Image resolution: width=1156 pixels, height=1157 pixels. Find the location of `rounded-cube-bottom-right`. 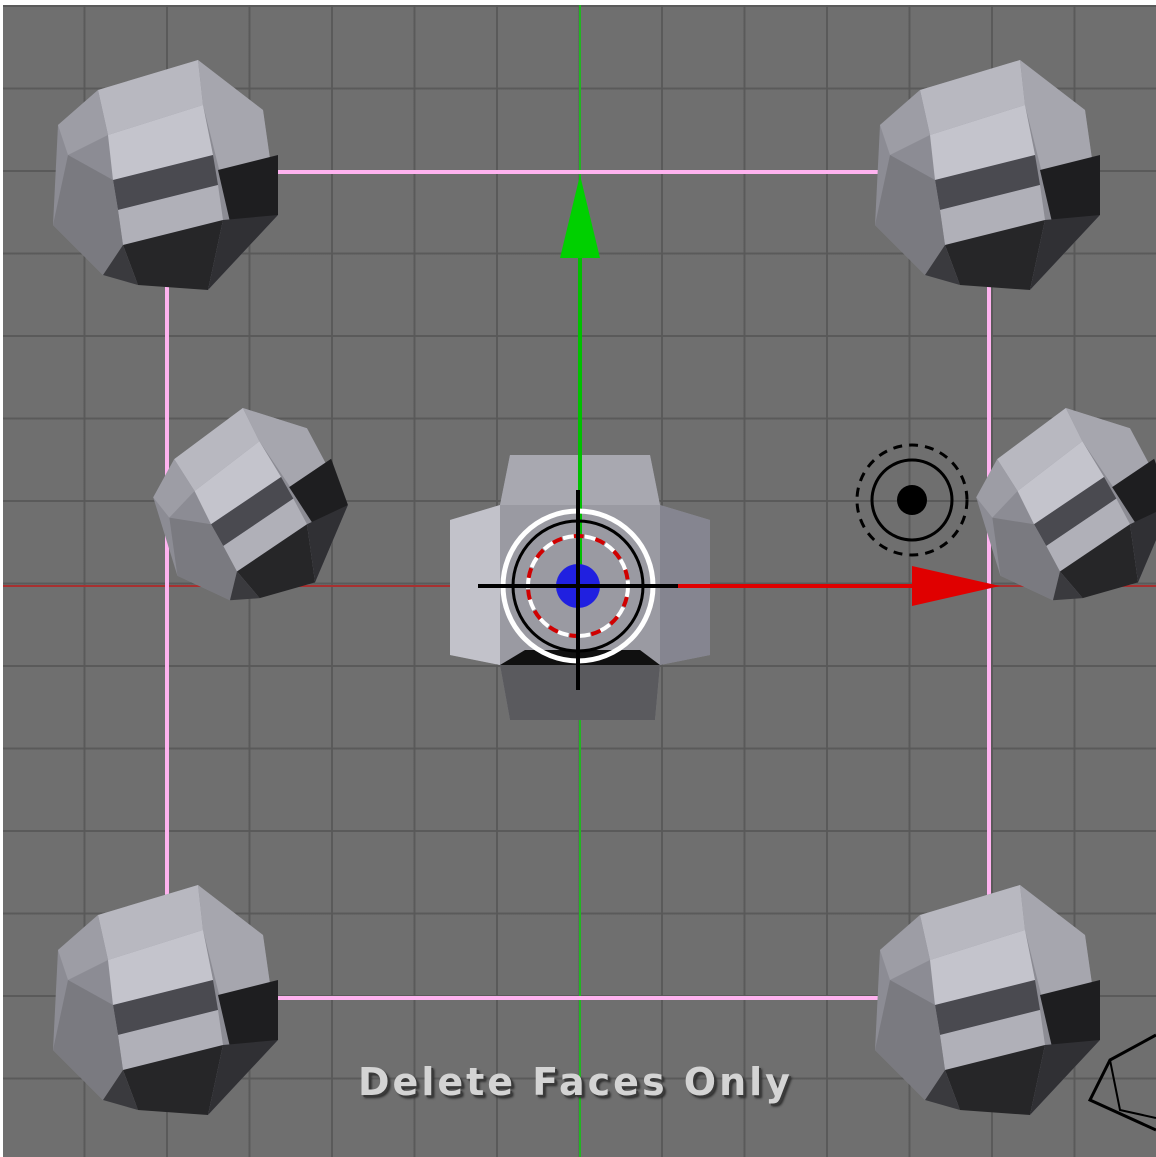

rounded-cube-bottom-right is located at coordinates (987, 1000).